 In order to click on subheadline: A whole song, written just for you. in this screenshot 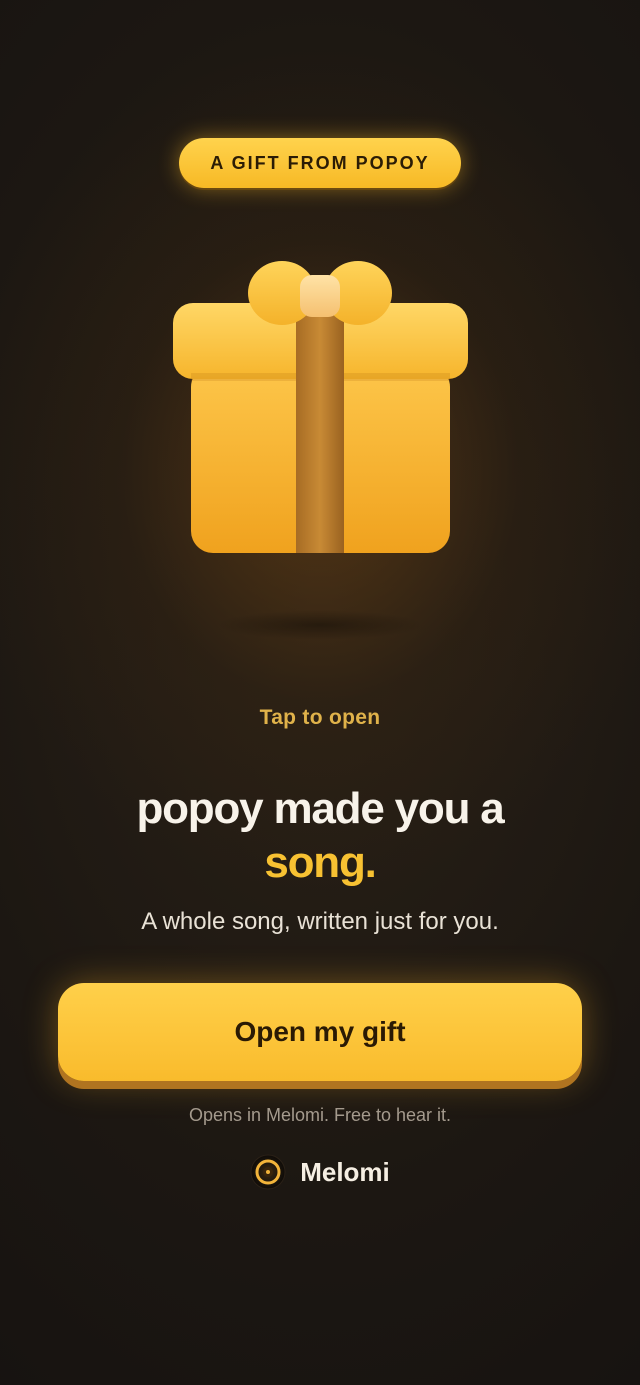, I will do `click(320, 921)`.